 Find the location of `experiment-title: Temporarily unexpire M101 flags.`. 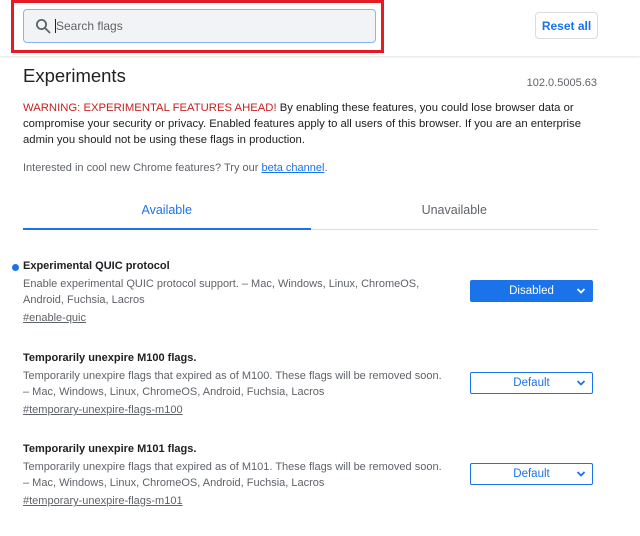

experiment-title: Temporarily unexpire M101 flags. is located at coordinates (110, 449).